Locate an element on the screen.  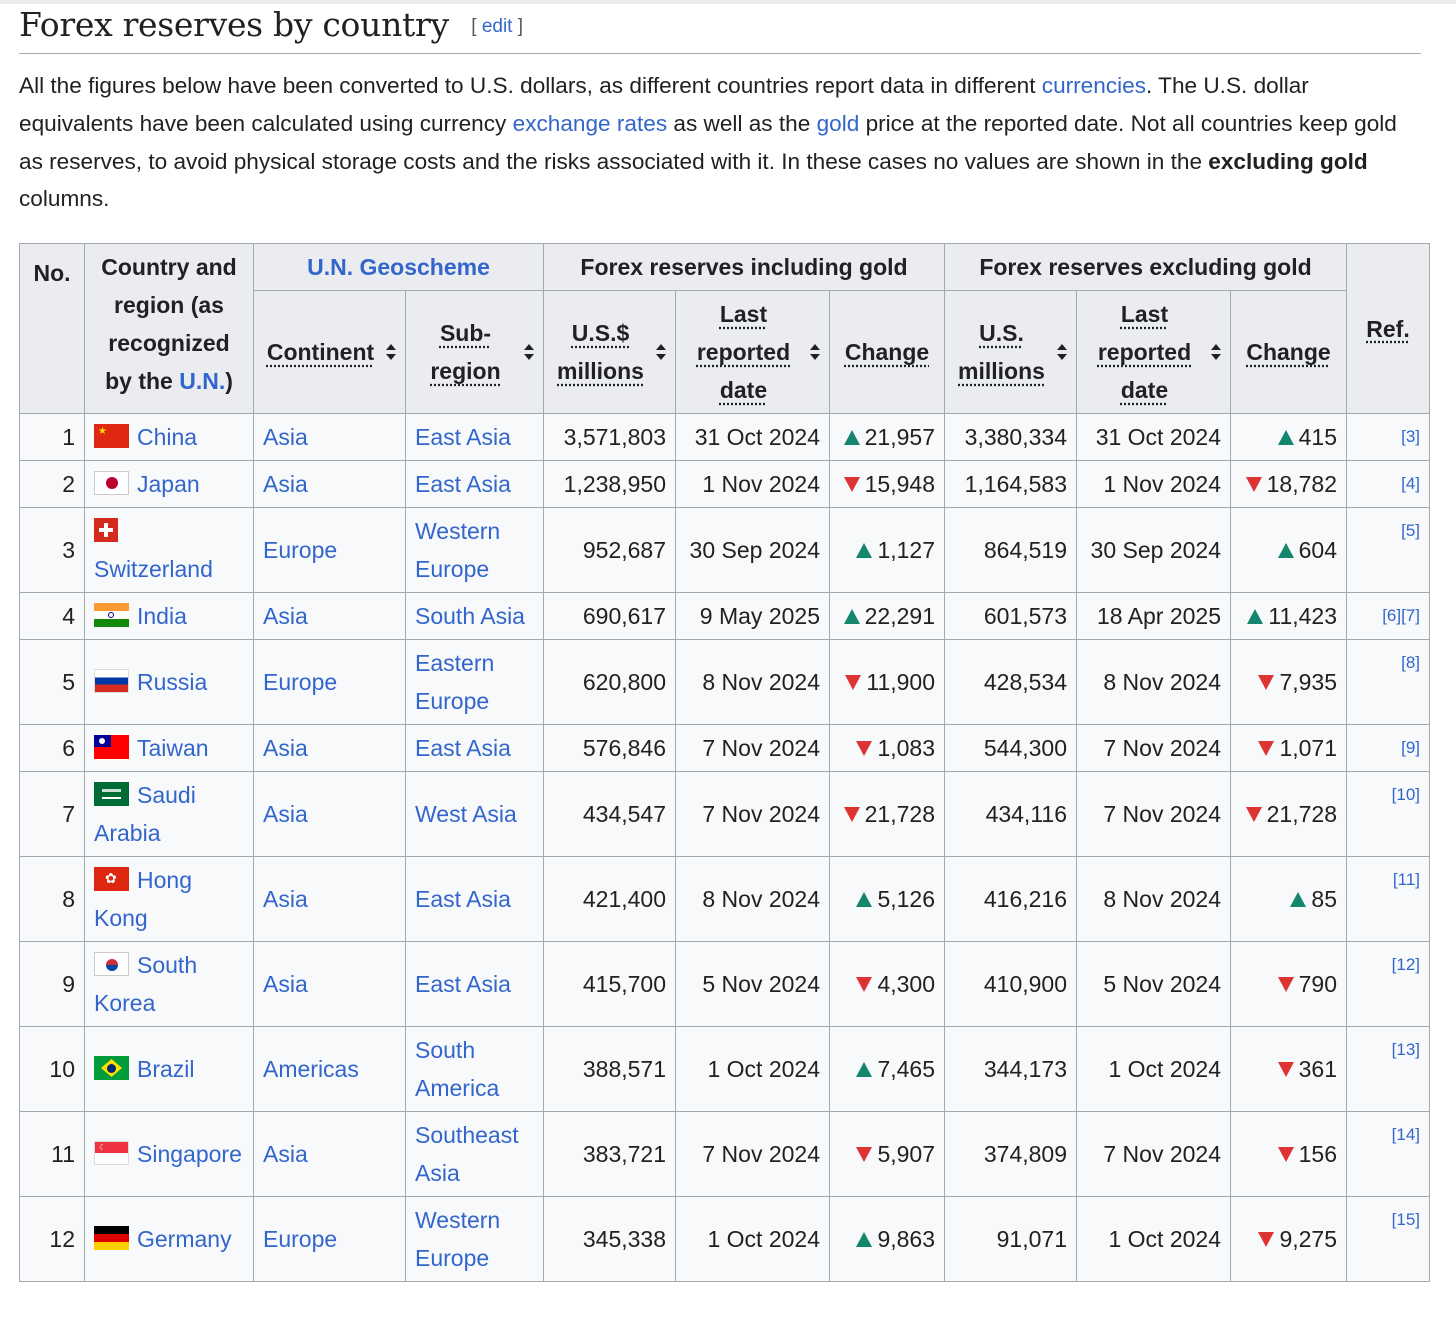
change-incl-value: 7,465 is located at coordinates (906, 1069).